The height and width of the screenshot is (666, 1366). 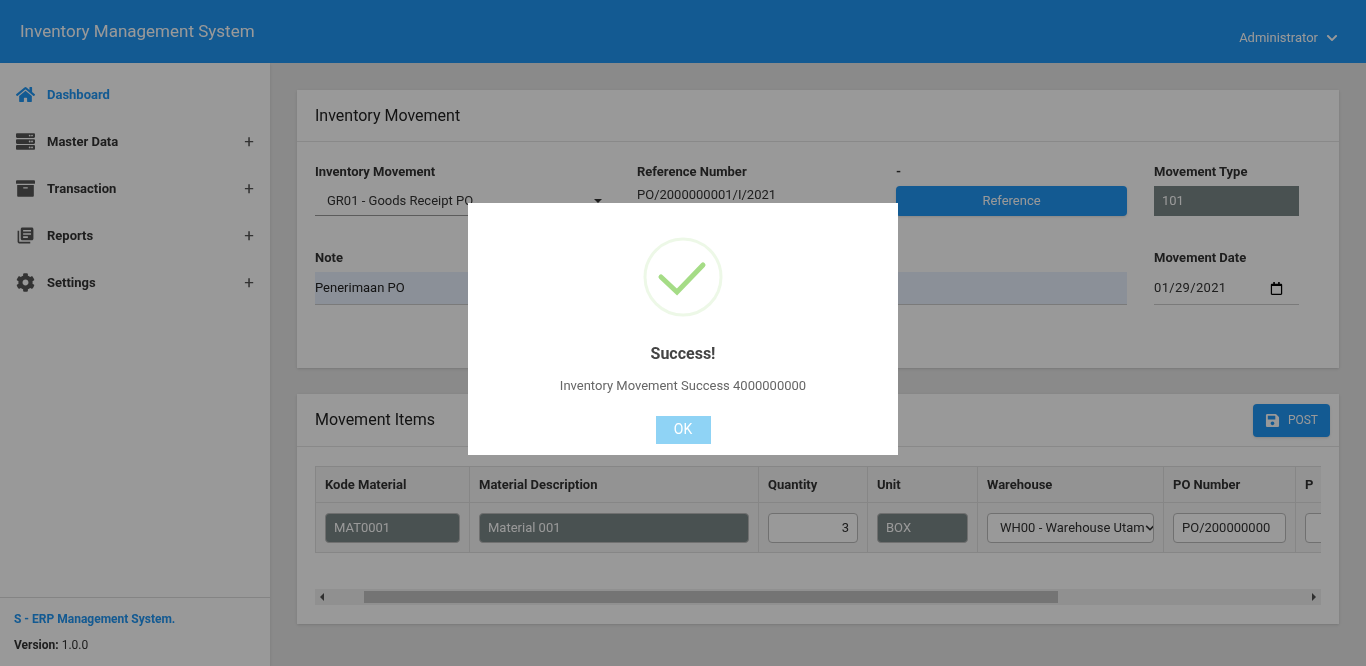 What do you see at coordinates (683, 386) in the screenshot?
I see `dialog-message: Inventory Movement Success 4000000000` at bounding box center [683, 386].